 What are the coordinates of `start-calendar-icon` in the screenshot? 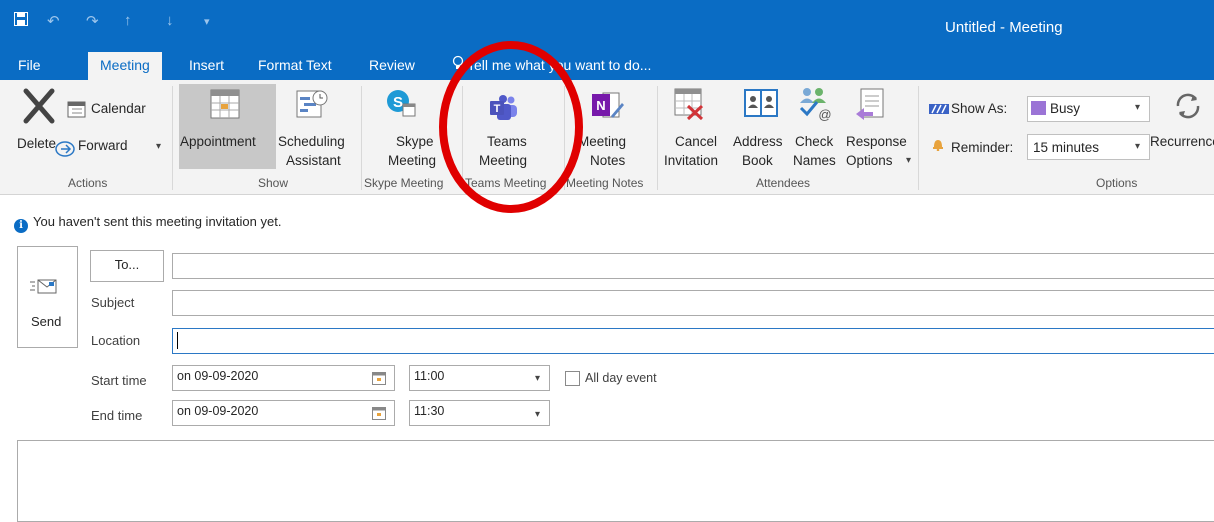 It's located at (379, 380).